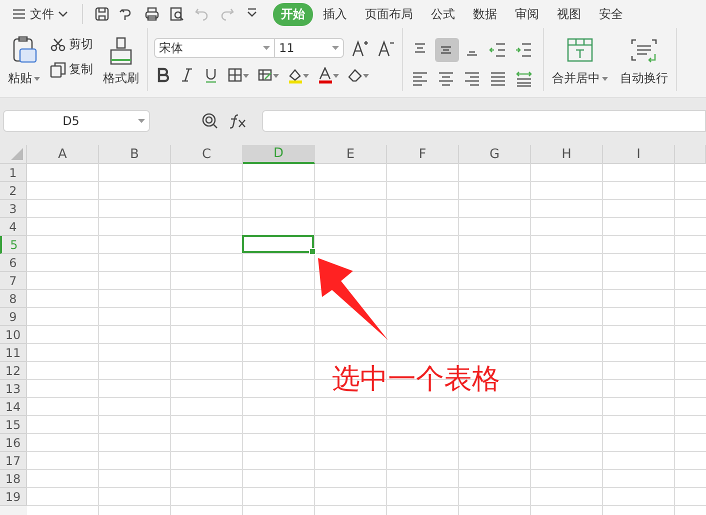 The image size is (706, 515). What do you see at coordinates (187, 75) in the screenshot?
I see `italic-icon` at bounding box center [187, 75].